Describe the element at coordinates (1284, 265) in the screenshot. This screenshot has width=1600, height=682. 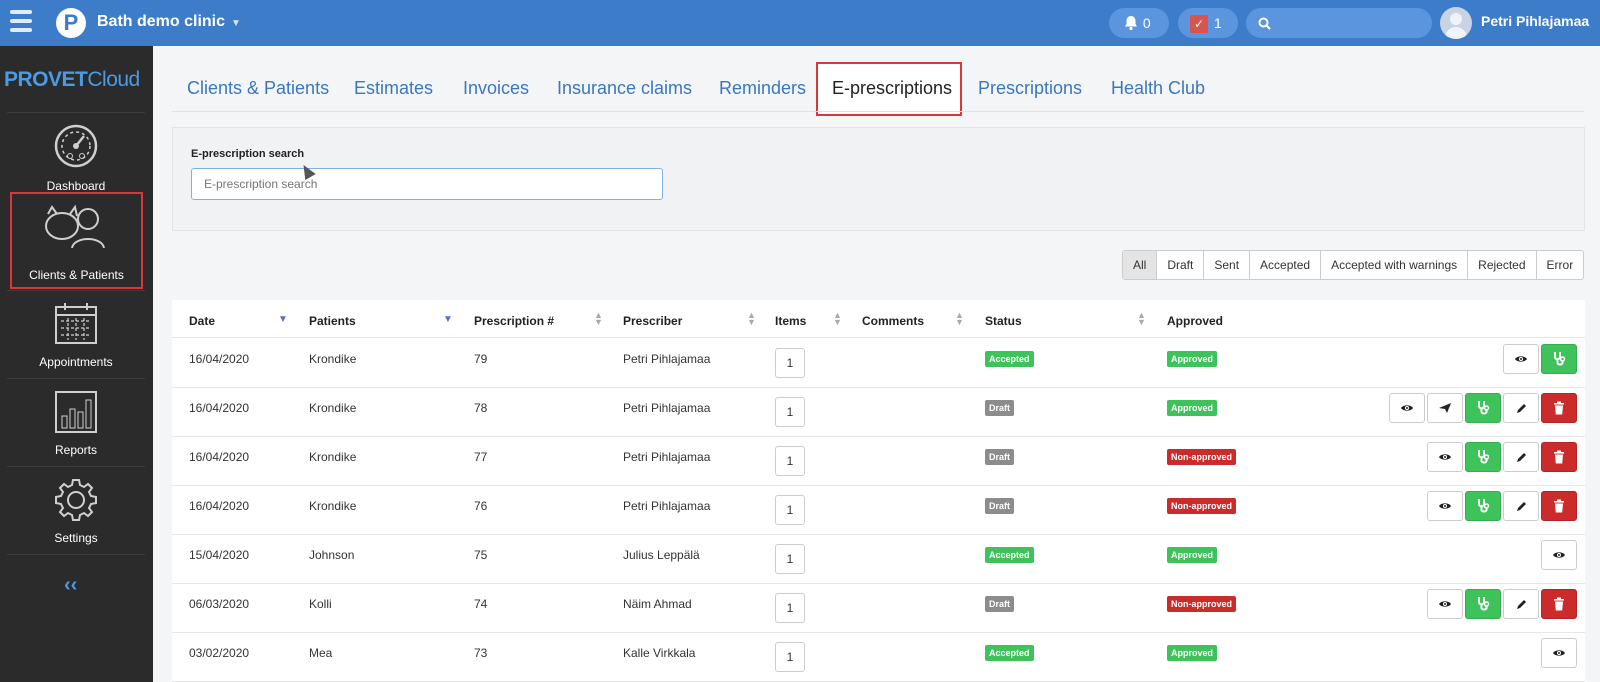
I see `filter-accepted: Accepted` at that location.